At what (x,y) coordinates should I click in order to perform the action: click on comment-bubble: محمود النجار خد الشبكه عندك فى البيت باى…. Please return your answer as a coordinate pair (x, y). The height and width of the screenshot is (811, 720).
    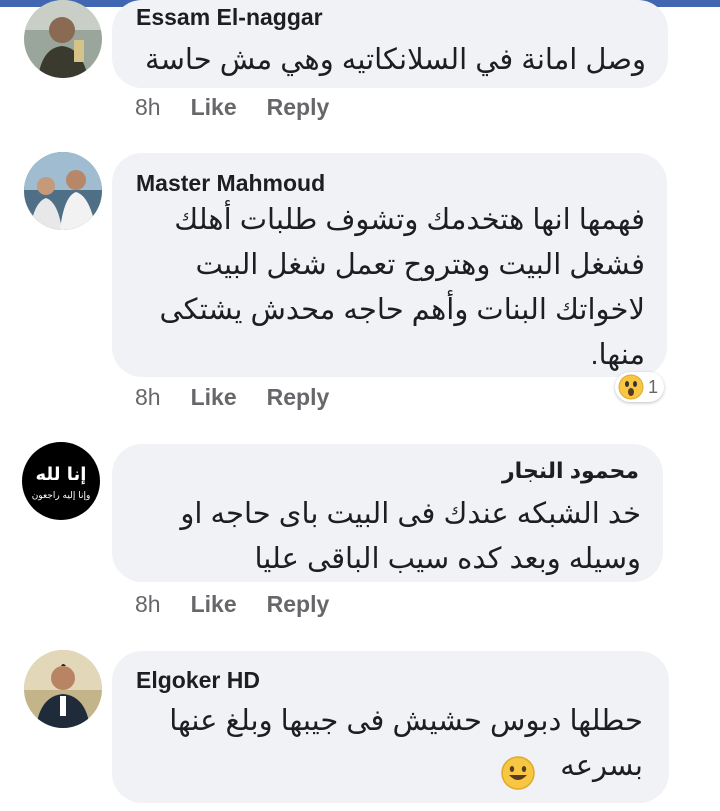
    Looking at the image, I should click on (387, 513).